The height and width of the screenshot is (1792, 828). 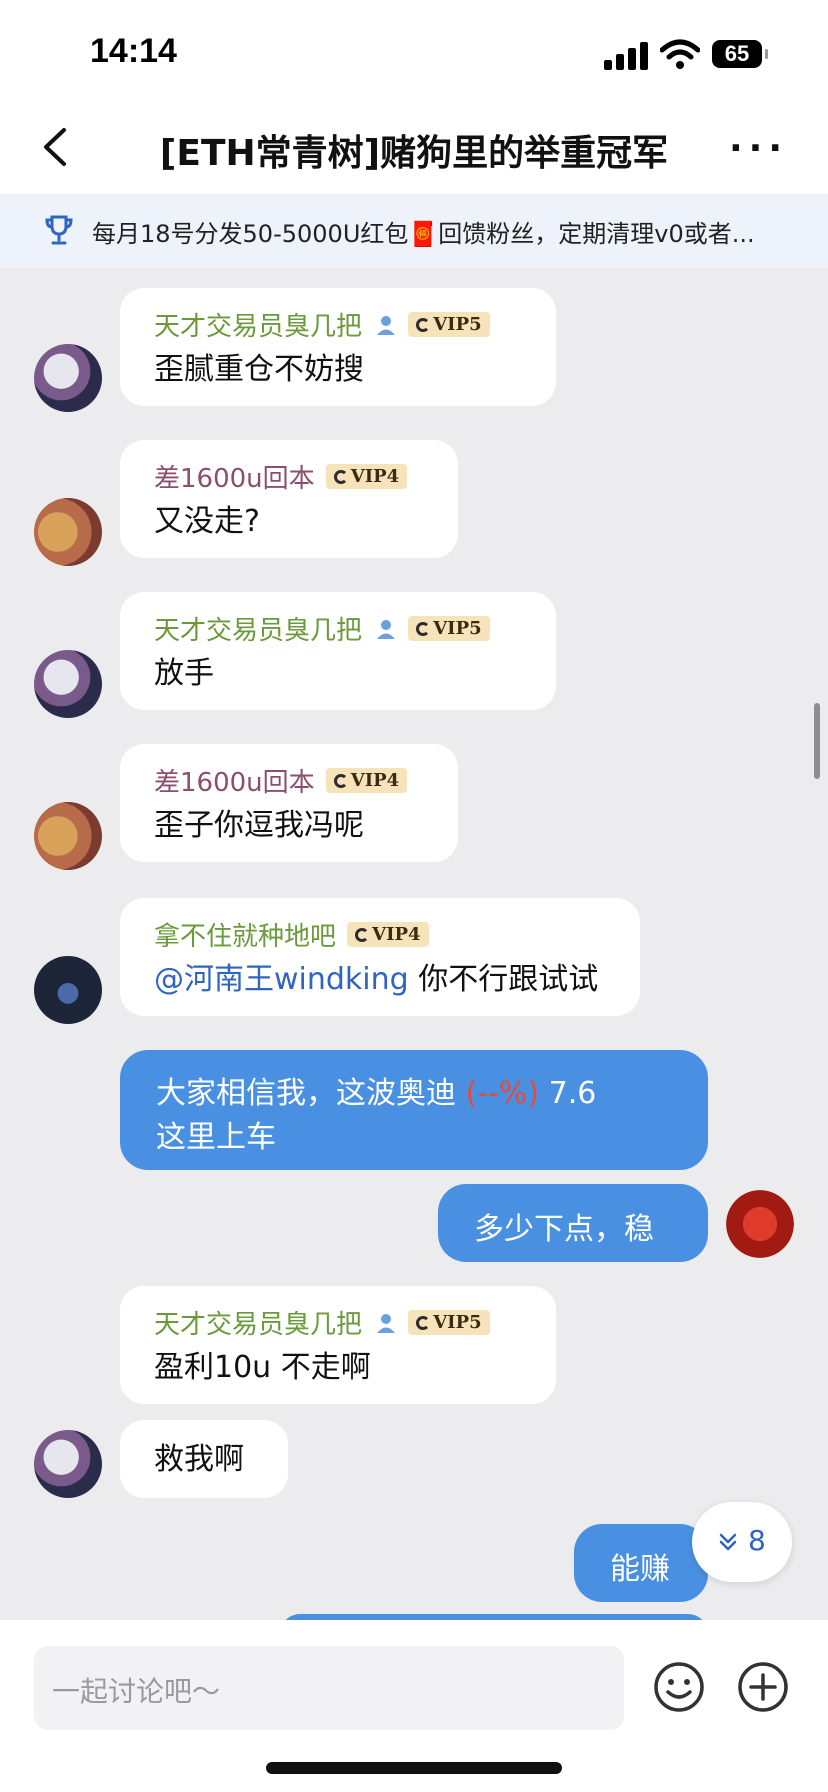 What do you see at coordinates (289, 803) in the screenshot?
I see `message-bubble: 差1600u回本 VIP4 歪子你逗我冯呢` at bounding box center [289, 803].